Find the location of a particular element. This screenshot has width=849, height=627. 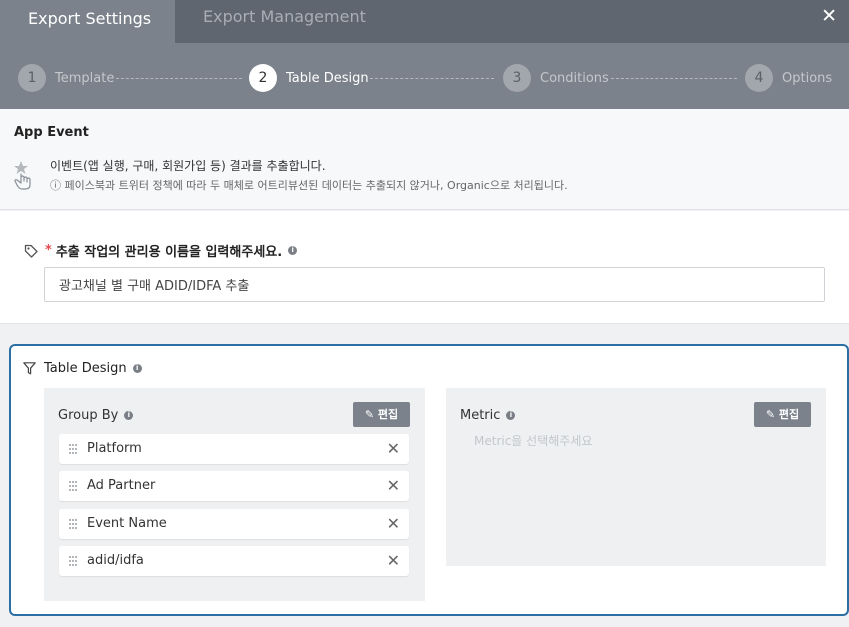

group-by-item: Platform ✕ is located at coordinates (234, 449).